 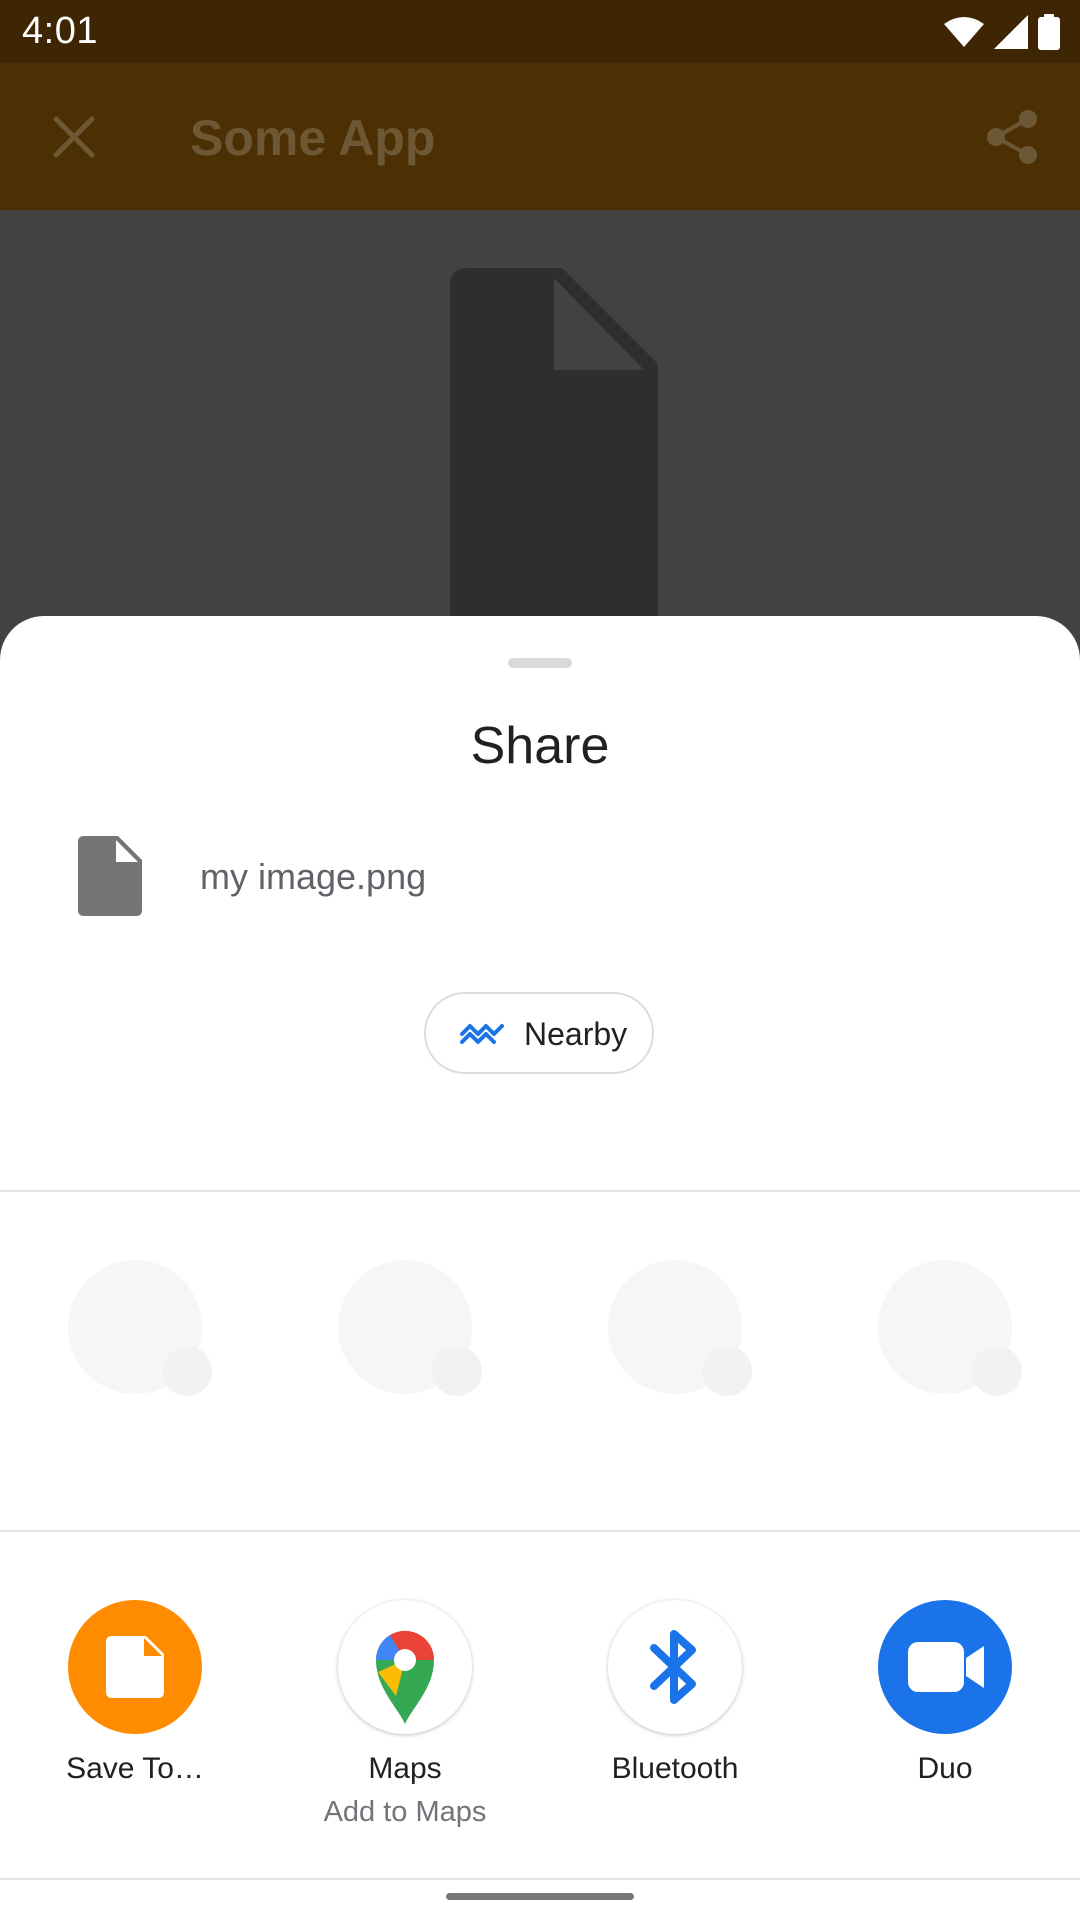 What do you see at coordinates (540, 663) in the screenshot?
I see `drag-handle` at bounding box center [540, 663].